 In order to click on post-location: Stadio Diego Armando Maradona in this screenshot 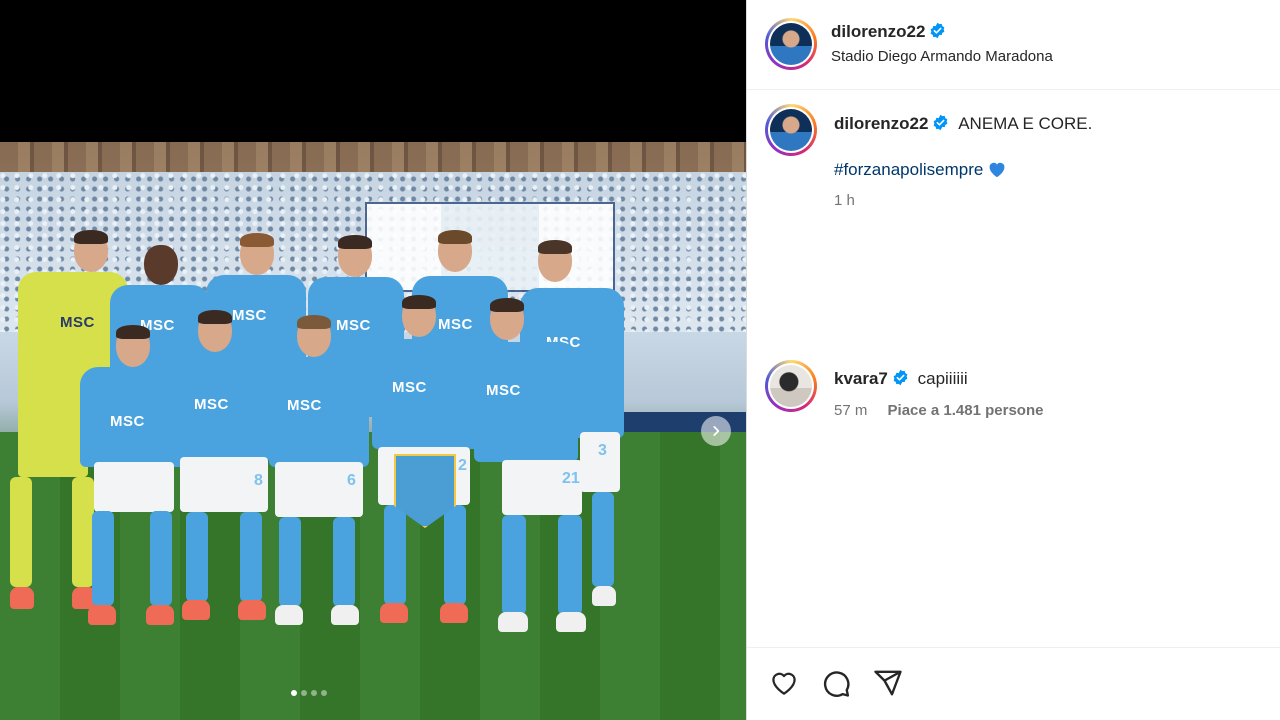, I will do `click(942, 56)`.